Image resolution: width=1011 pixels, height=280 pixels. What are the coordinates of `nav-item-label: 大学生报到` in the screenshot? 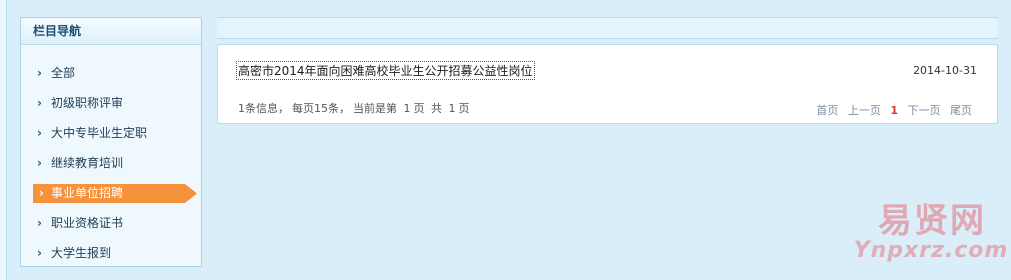 It's located at (81, 253).